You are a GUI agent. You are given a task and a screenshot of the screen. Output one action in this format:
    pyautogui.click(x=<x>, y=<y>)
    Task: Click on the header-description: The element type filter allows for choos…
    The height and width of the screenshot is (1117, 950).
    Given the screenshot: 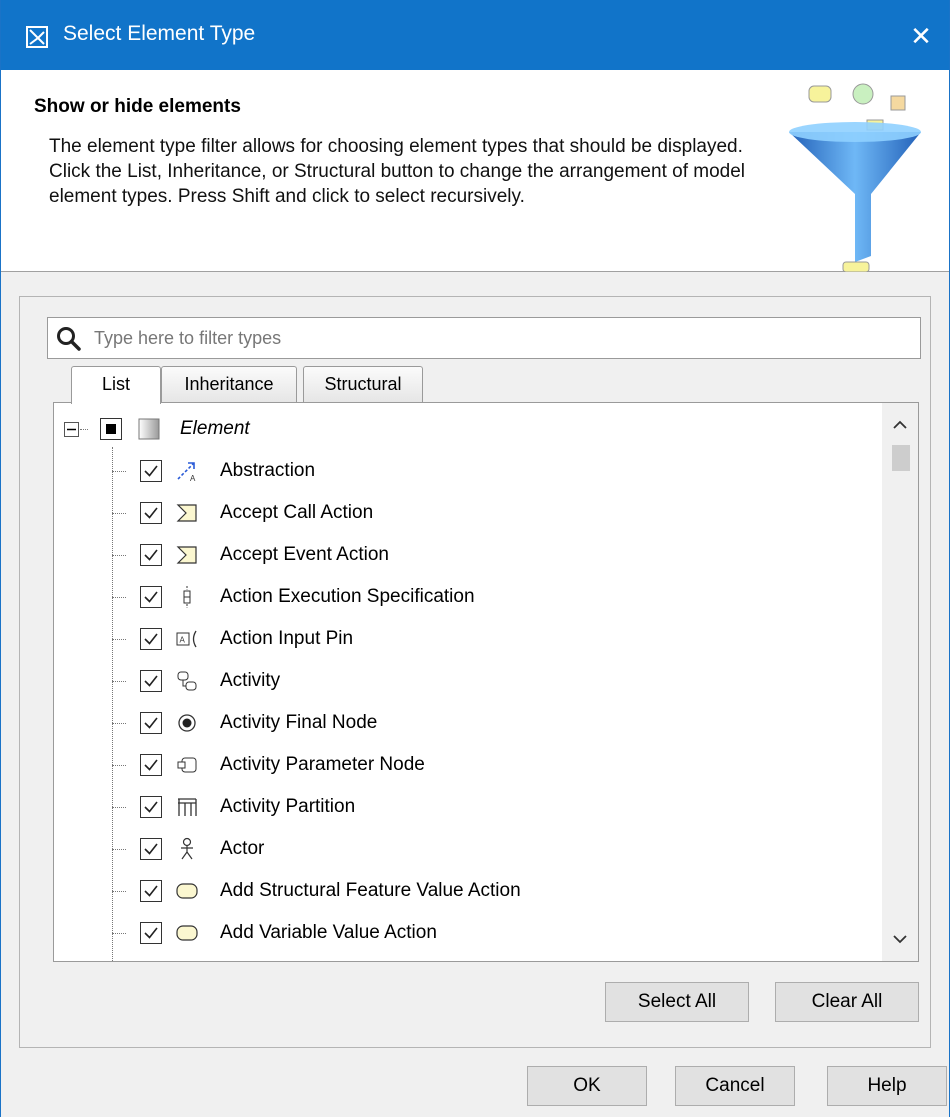 What is the action you would take?
    pyautogui.click(x=397, y=171)
    